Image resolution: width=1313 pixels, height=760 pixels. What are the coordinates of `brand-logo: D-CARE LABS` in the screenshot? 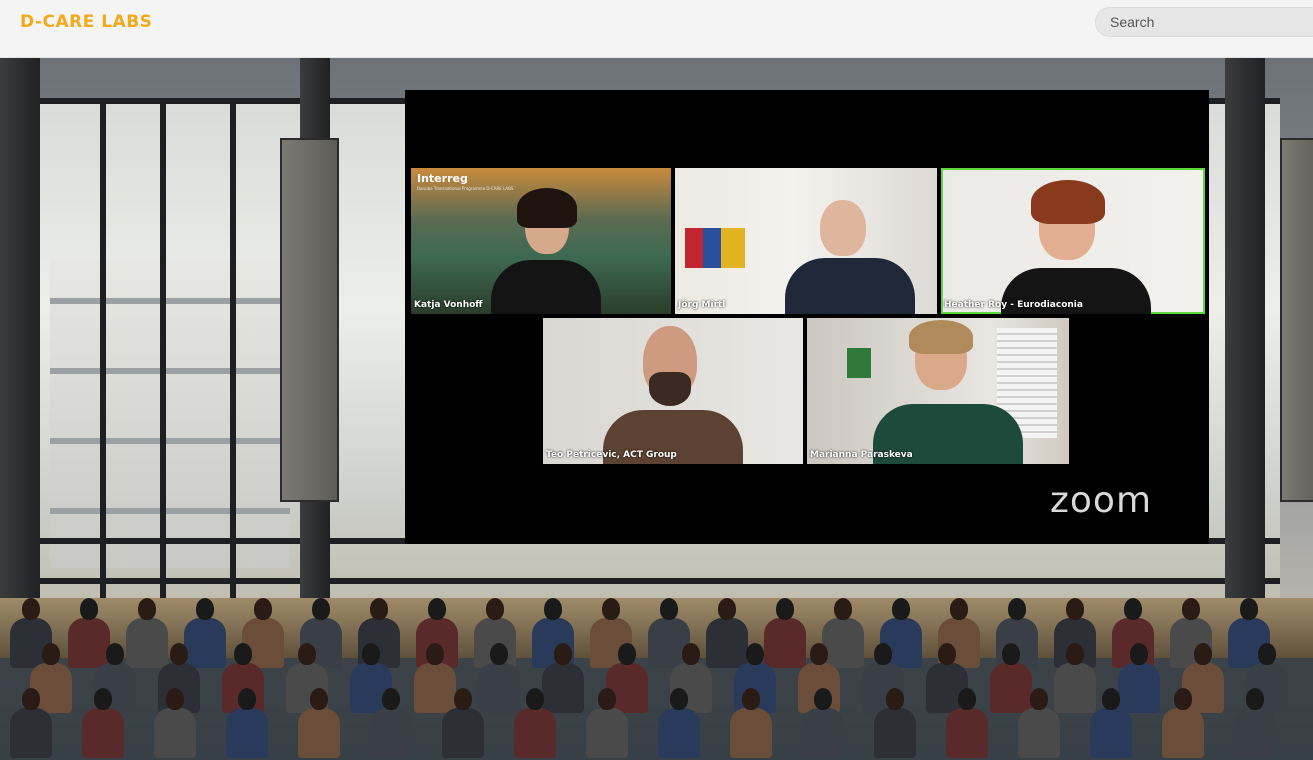 It's located at (86, 22).